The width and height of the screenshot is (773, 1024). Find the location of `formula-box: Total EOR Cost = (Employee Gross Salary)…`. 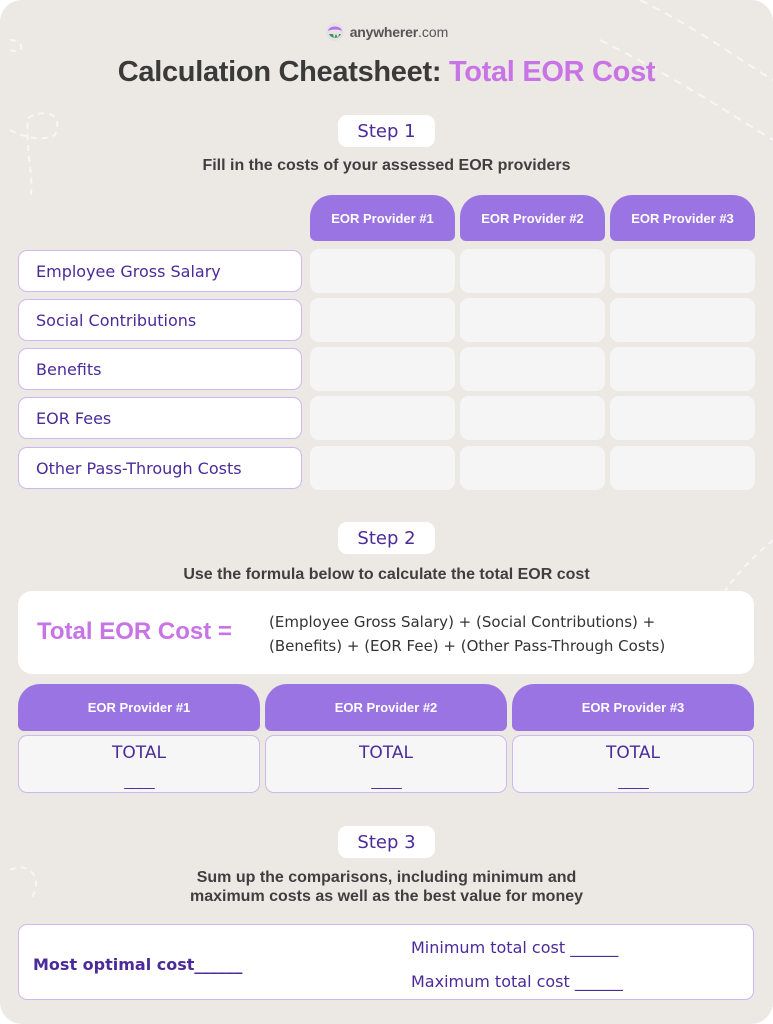

formula-box: Total EOR Cost = (Employee Gross Salary)… is located at coordinates (386, 632).